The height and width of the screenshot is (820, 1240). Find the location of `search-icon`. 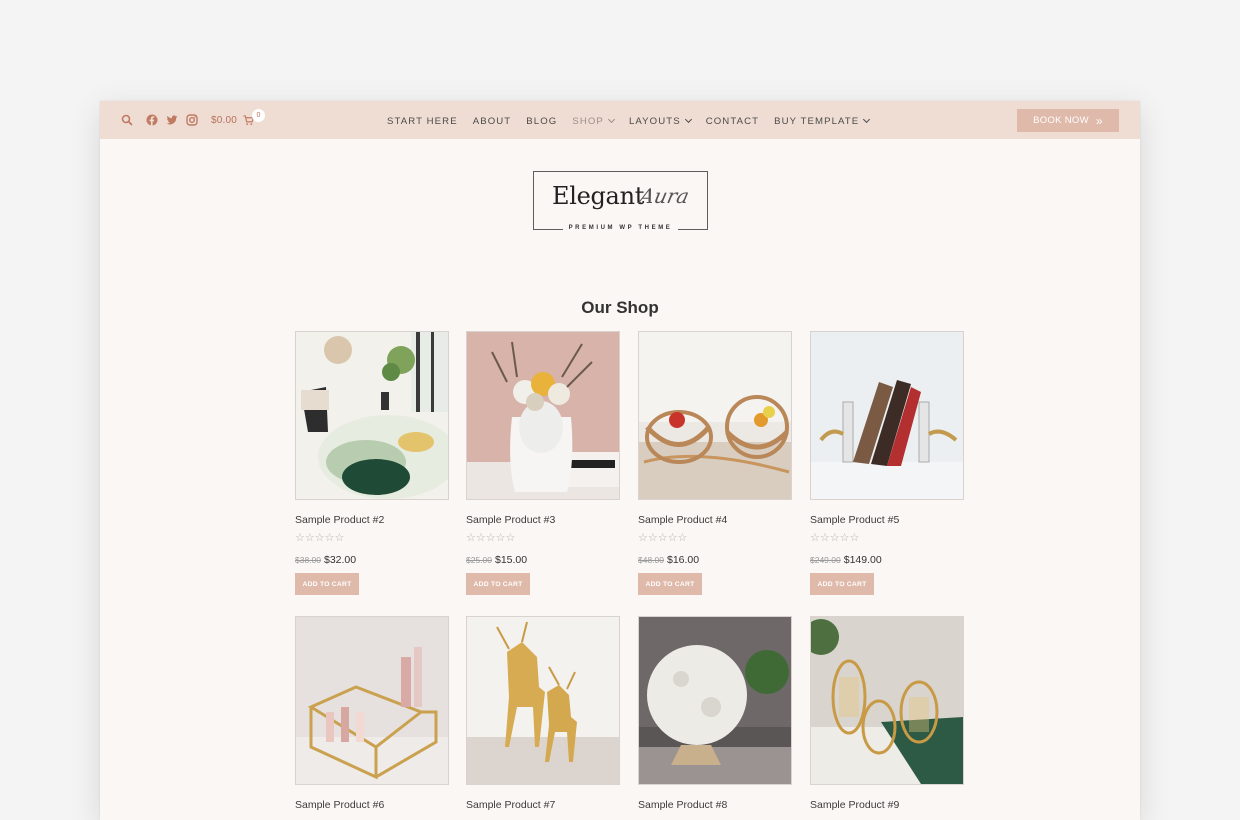

search-icon is located at coordinates (127, 120).